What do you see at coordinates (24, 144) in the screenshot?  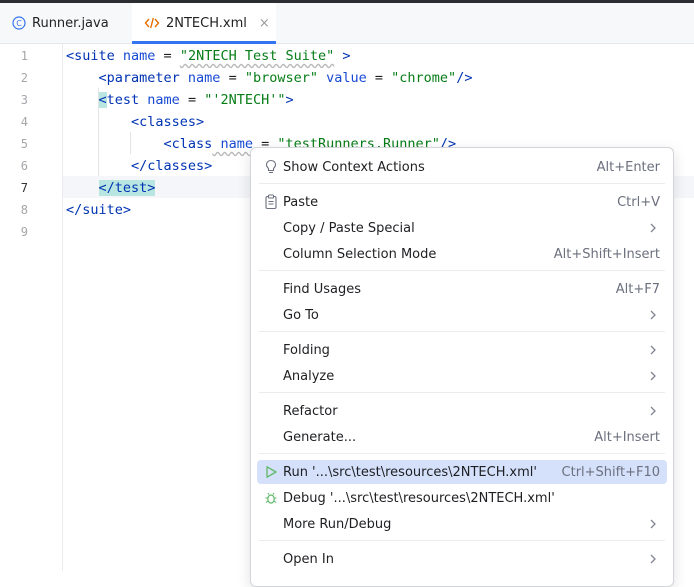 I see `line-number: 5` at bounding box center [24, 144].